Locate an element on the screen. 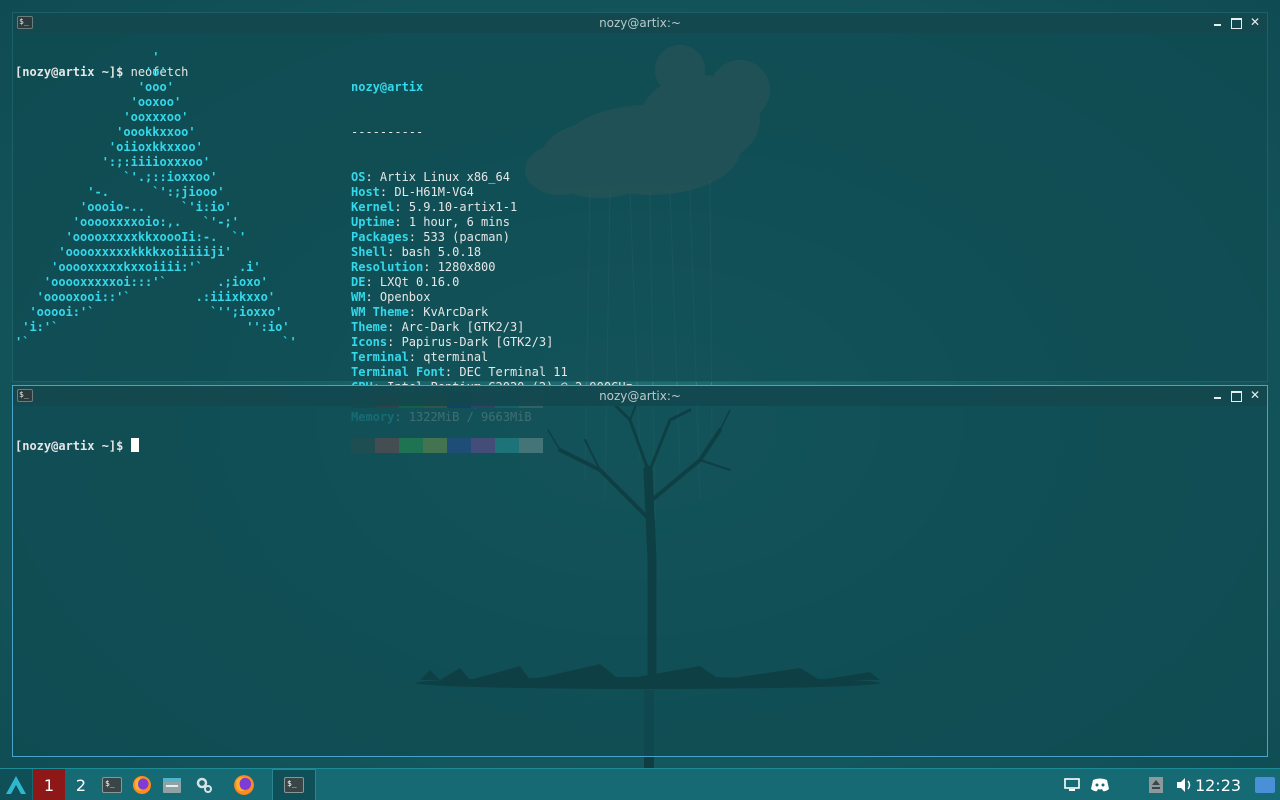 The height and width of the screenshot is (800, 1280). info-row: DE: LXQt 0.16.0 is located at coordinates (405, 282).